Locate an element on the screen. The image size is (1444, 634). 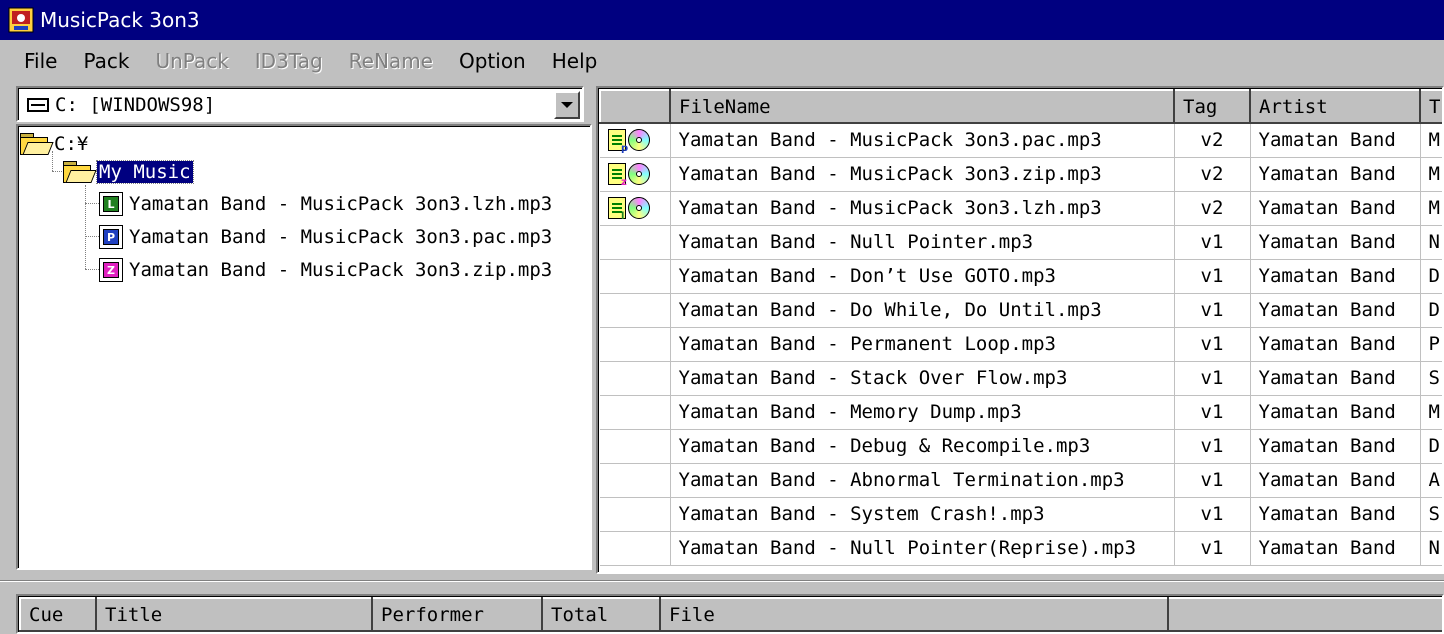
column-header: Total is located at coordinates (601, 614).